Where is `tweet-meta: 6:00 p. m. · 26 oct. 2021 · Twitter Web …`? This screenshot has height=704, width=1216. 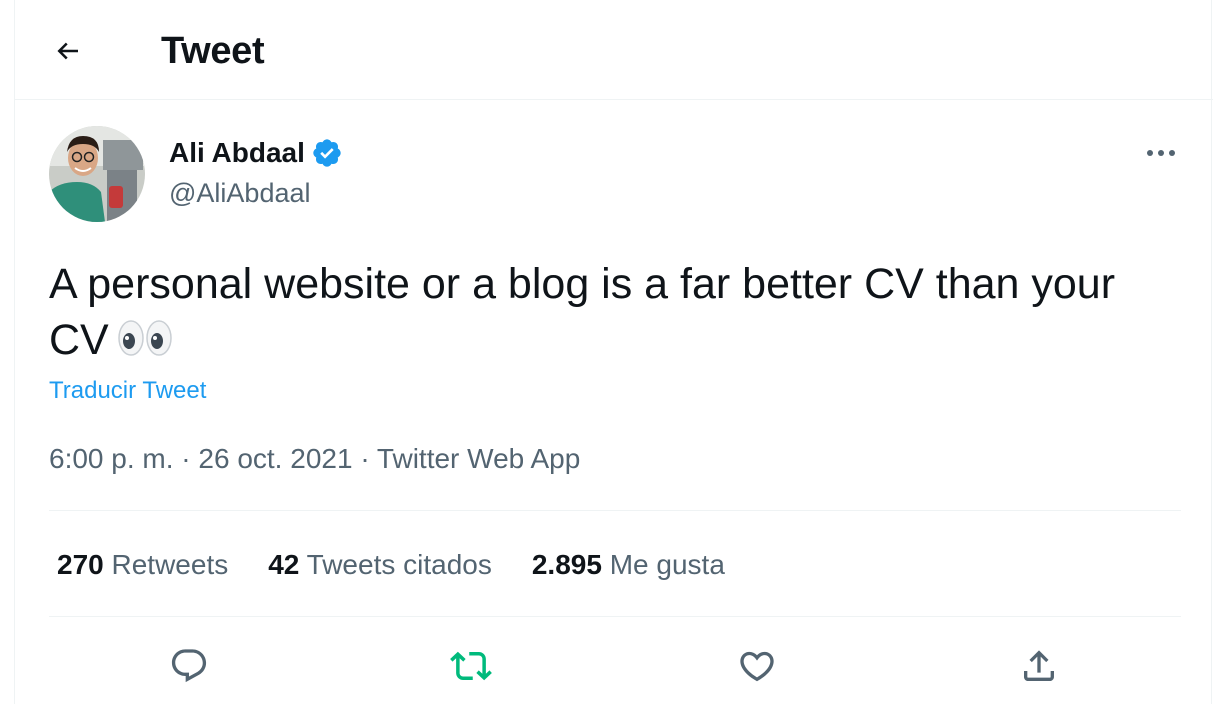
tweet-meta: 6:00 p. m. · 26 oct. 2021 · Twitter Web … is located at coordinates (314, 459).